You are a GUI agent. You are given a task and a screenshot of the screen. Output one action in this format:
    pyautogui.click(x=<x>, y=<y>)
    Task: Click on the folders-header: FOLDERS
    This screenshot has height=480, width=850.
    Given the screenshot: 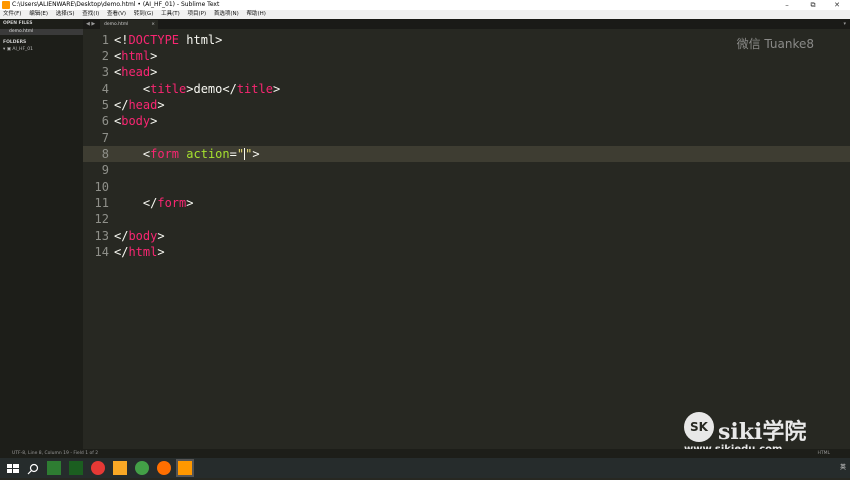 What is the action you would take?
    pyautogui.click(x=15, y=42)
    